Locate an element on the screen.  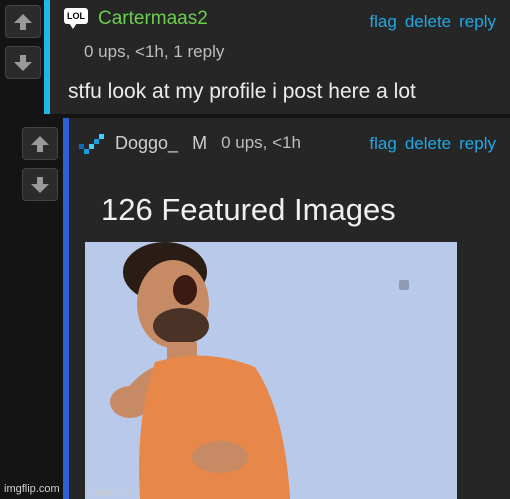
downvote-button-comment2 is located at coordinates (40, 184).